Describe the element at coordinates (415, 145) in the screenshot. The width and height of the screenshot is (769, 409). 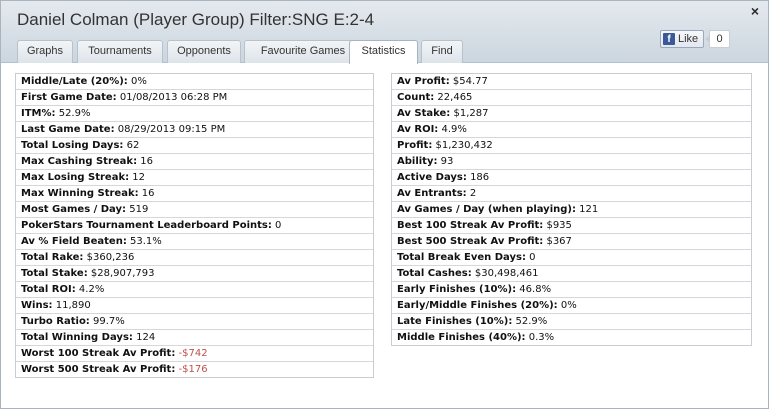
I see `stat-label: Profit:` at that location.